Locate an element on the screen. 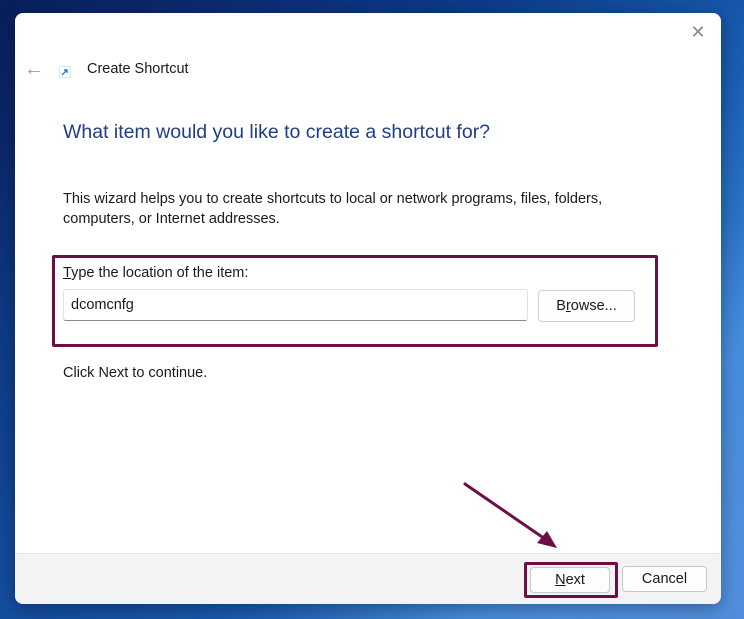 The image size is (744, 619). back-arrow-icon: ← is located at coordinates (34, 69).